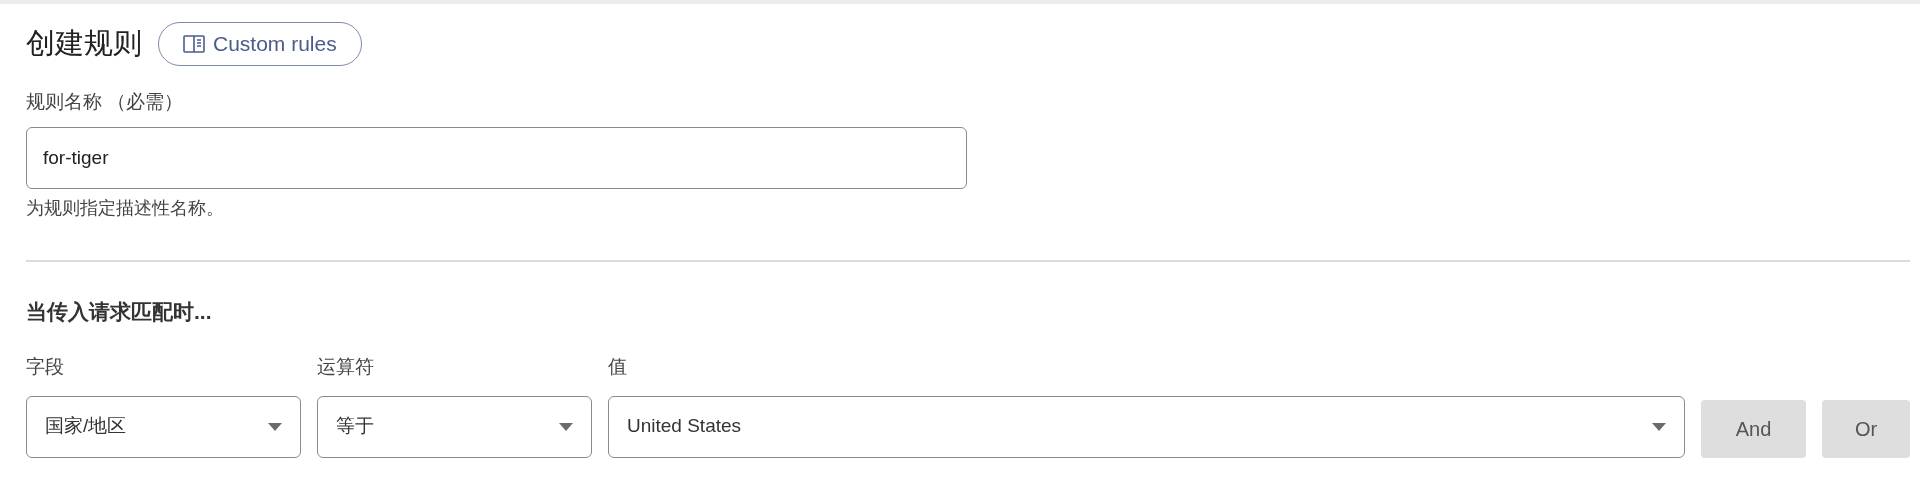 The height and width of the screenshot is (500, 1920). I want to click on rule-name-input: for-tiger, so click(496, 157).